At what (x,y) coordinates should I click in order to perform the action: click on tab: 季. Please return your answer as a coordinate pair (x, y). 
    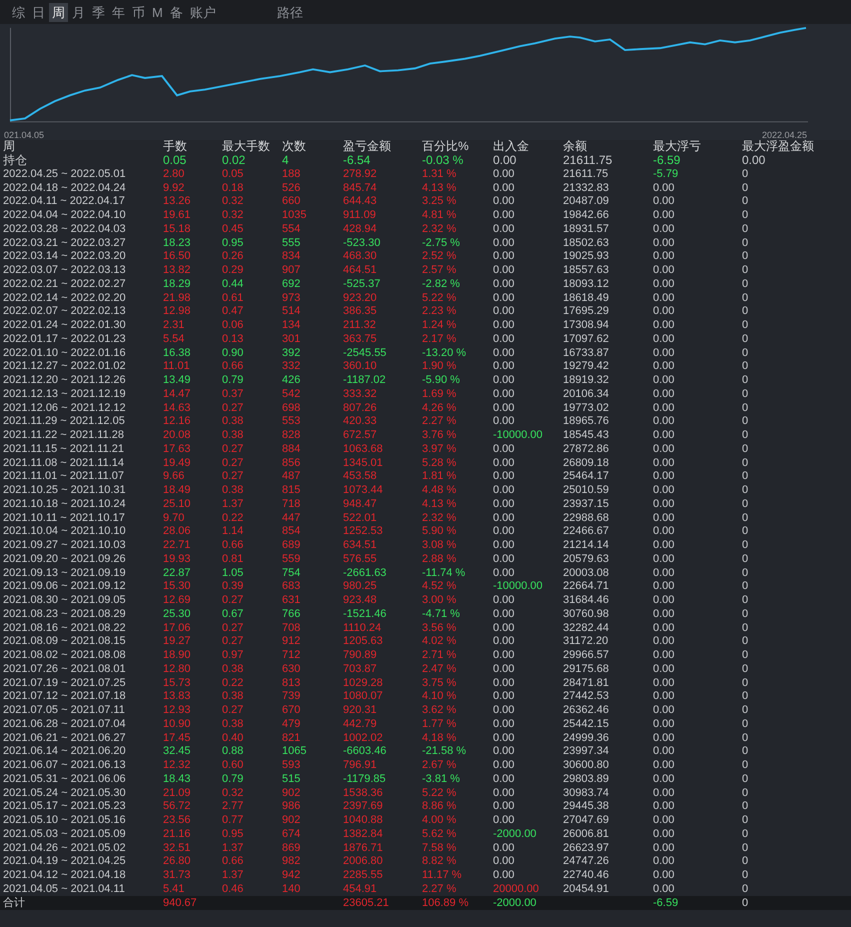
    Looking at the image, I should click on (98, 12).